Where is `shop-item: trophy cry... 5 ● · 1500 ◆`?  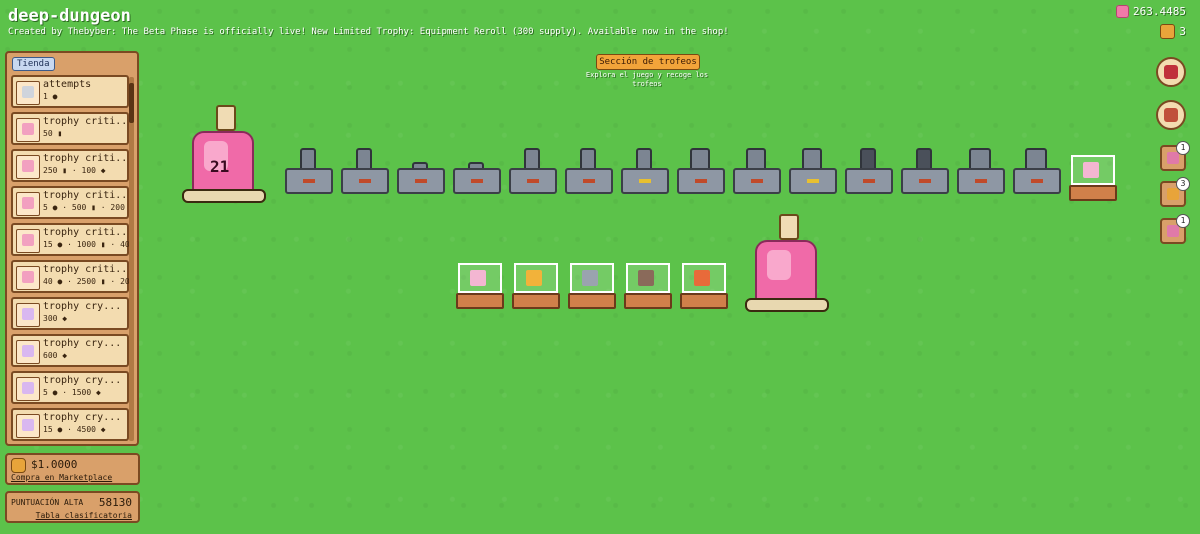 shop-item: trophy cry... 5 ● · 1500 ◆ is located at coordinates (70, 387).